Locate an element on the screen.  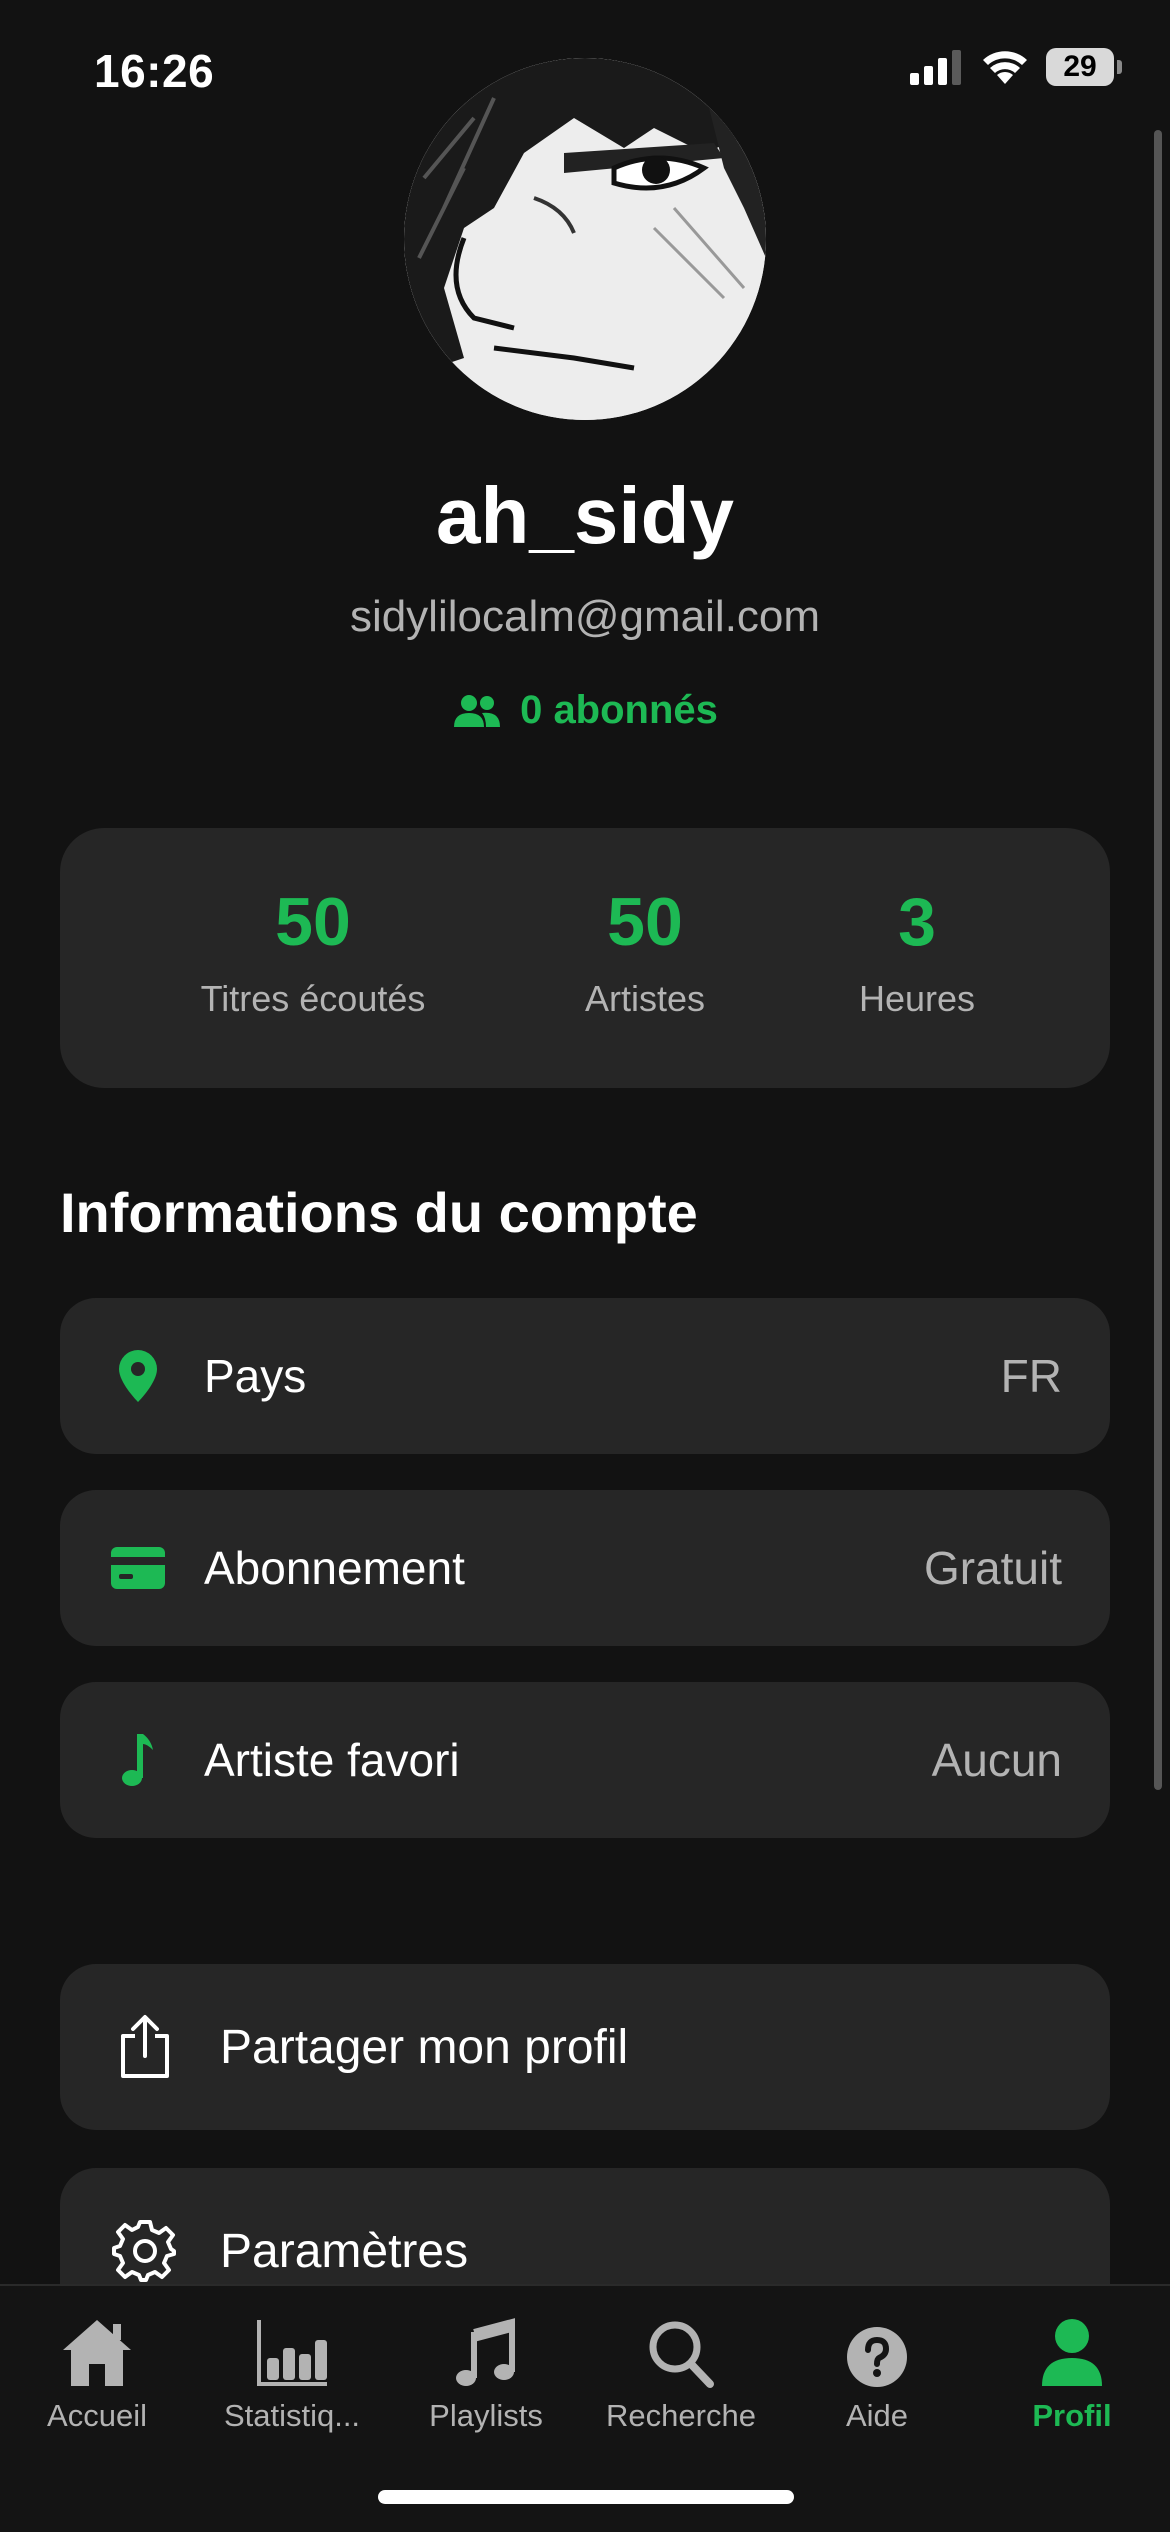
tab-label: Aide is located at coordinates (877, 2415).